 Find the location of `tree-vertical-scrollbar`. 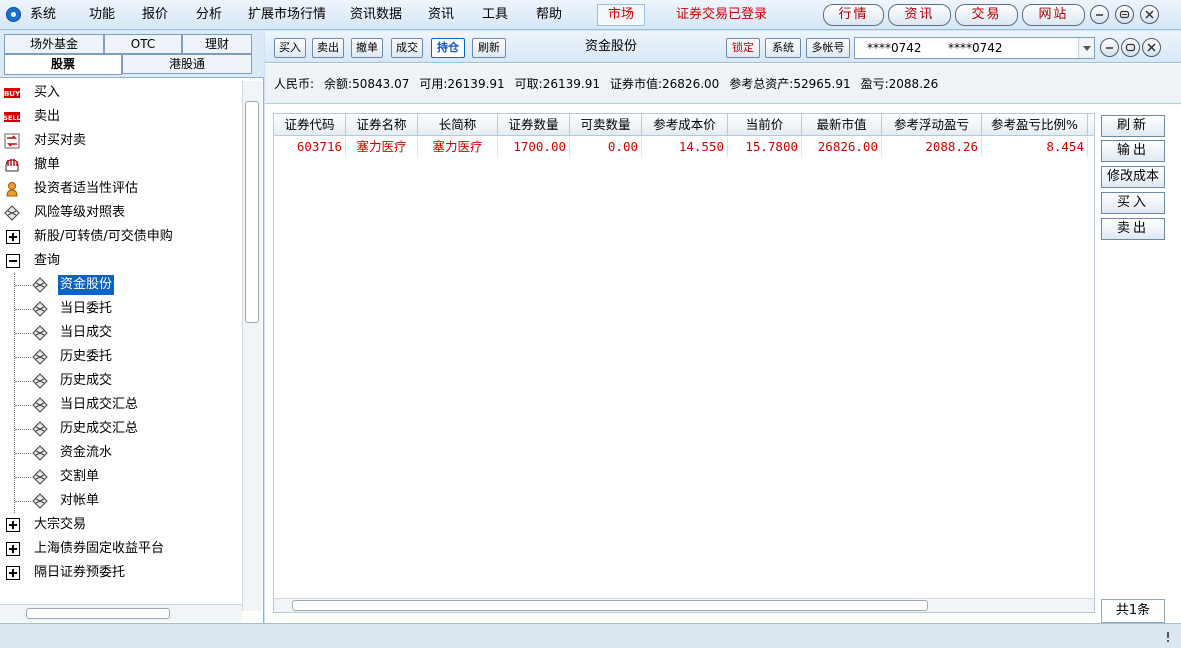

tree-vertical-scrollbar is located at coordinates (252, 346).